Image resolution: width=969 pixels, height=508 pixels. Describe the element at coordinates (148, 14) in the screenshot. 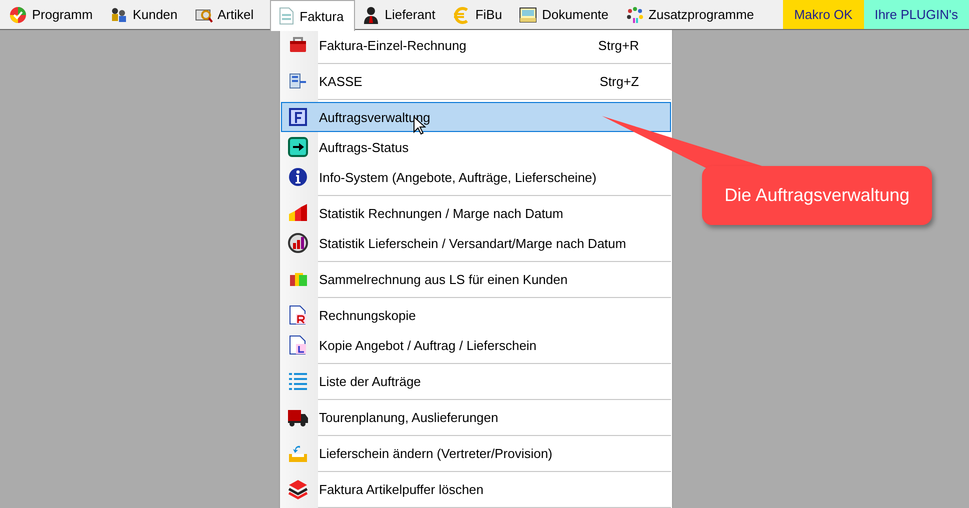

I see `menu-tab: Kunden` at that location.